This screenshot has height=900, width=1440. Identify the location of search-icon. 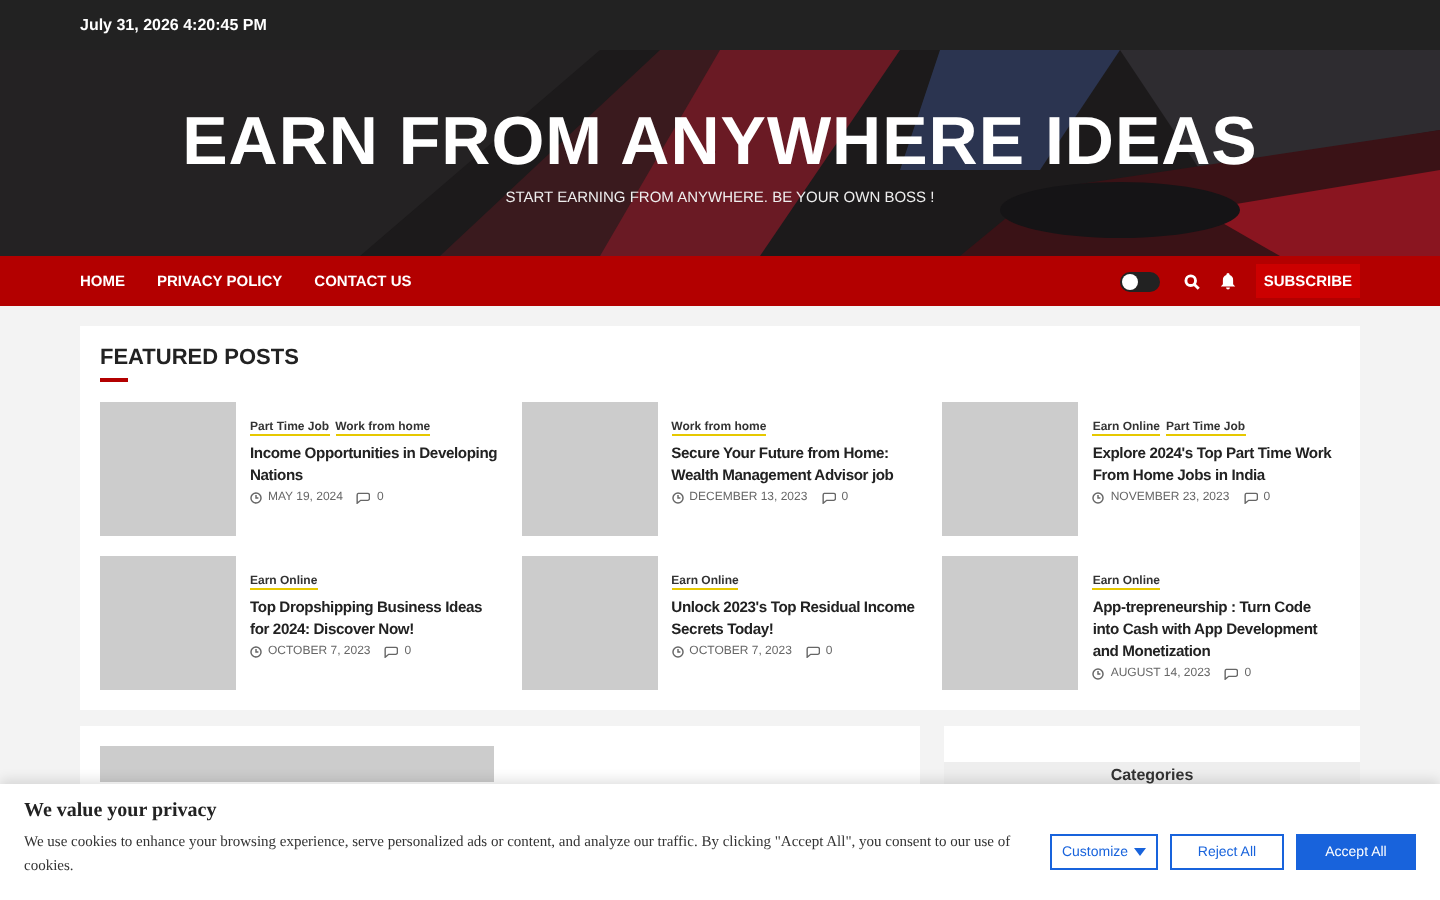
(1191, 281).